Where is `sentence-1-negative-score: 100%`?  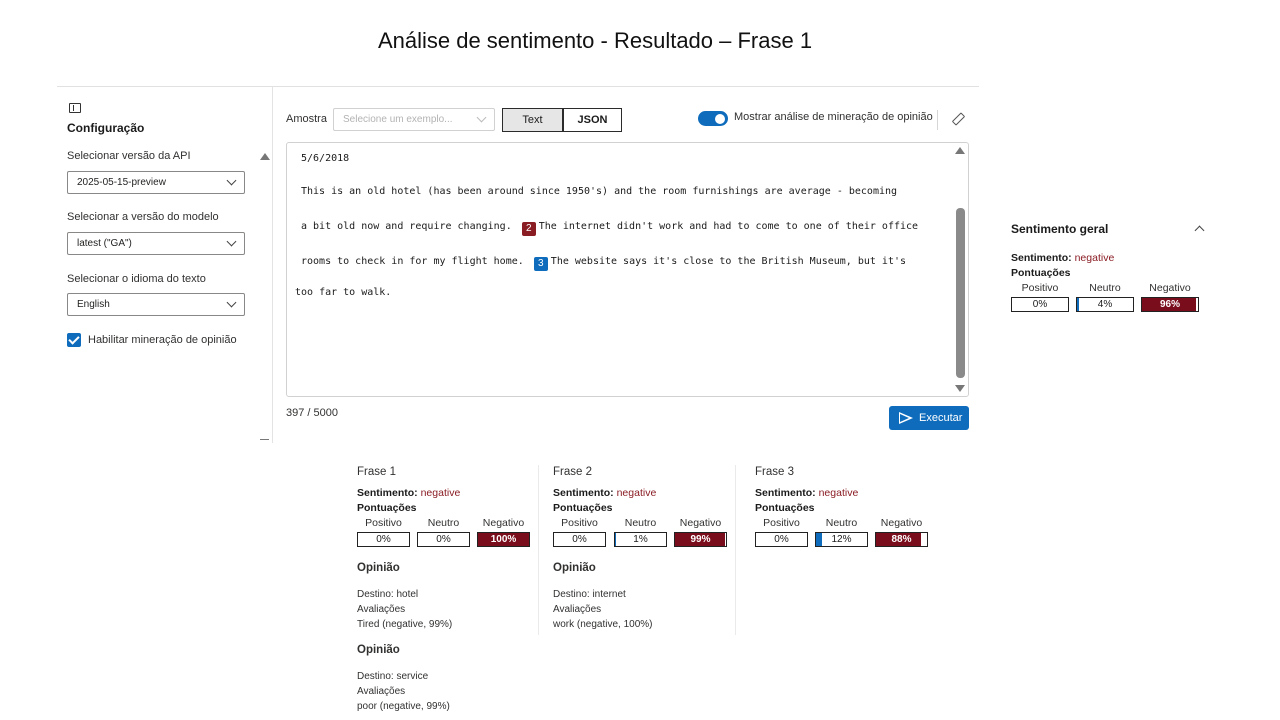
sentence-1-negative-score: 100% is located at coordinates (503, 539).